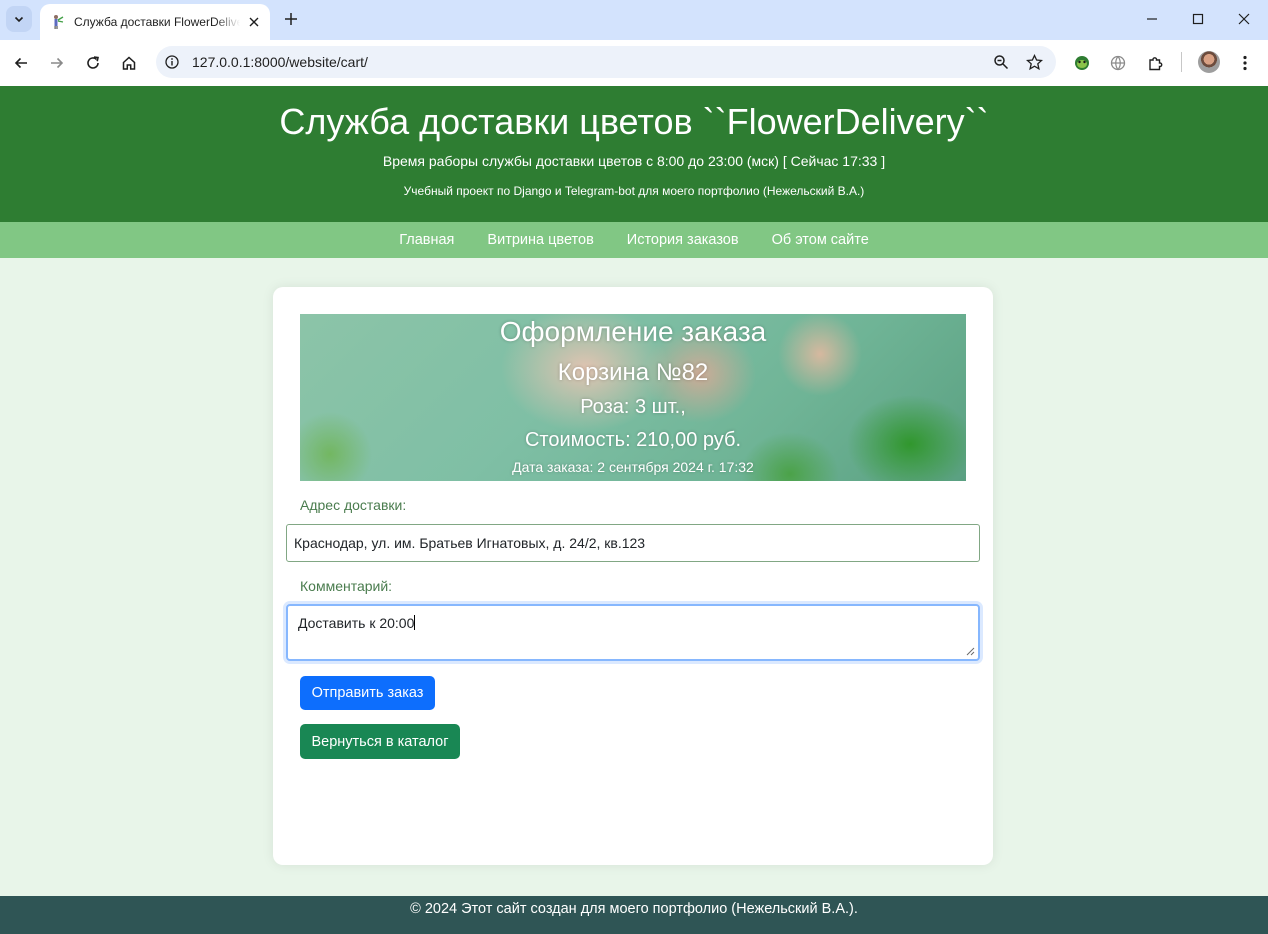 The image size is (1268, 934). Describe the element at coordinates (254, 22) in the screenshot. I see `close-tab-icon` at that location.